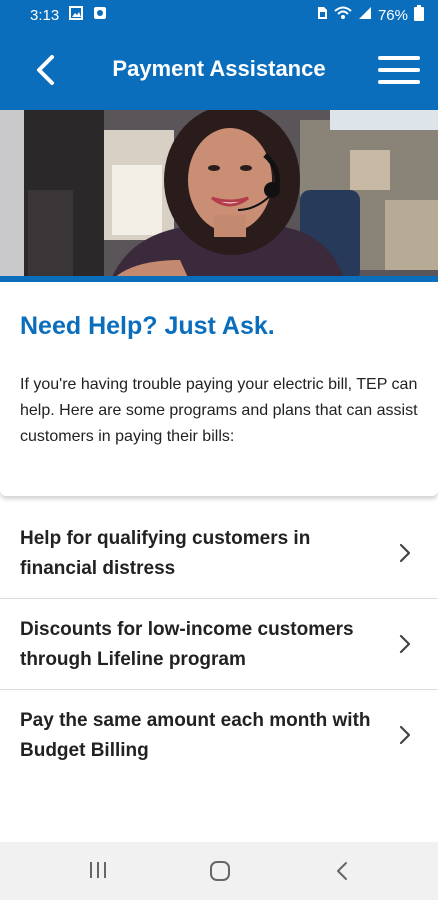 This screenshot has height=900, width=438. What do you see at coordinates (365, 15) in the screenshot?
I see `signal-icon` at bounding box center [365, 15].